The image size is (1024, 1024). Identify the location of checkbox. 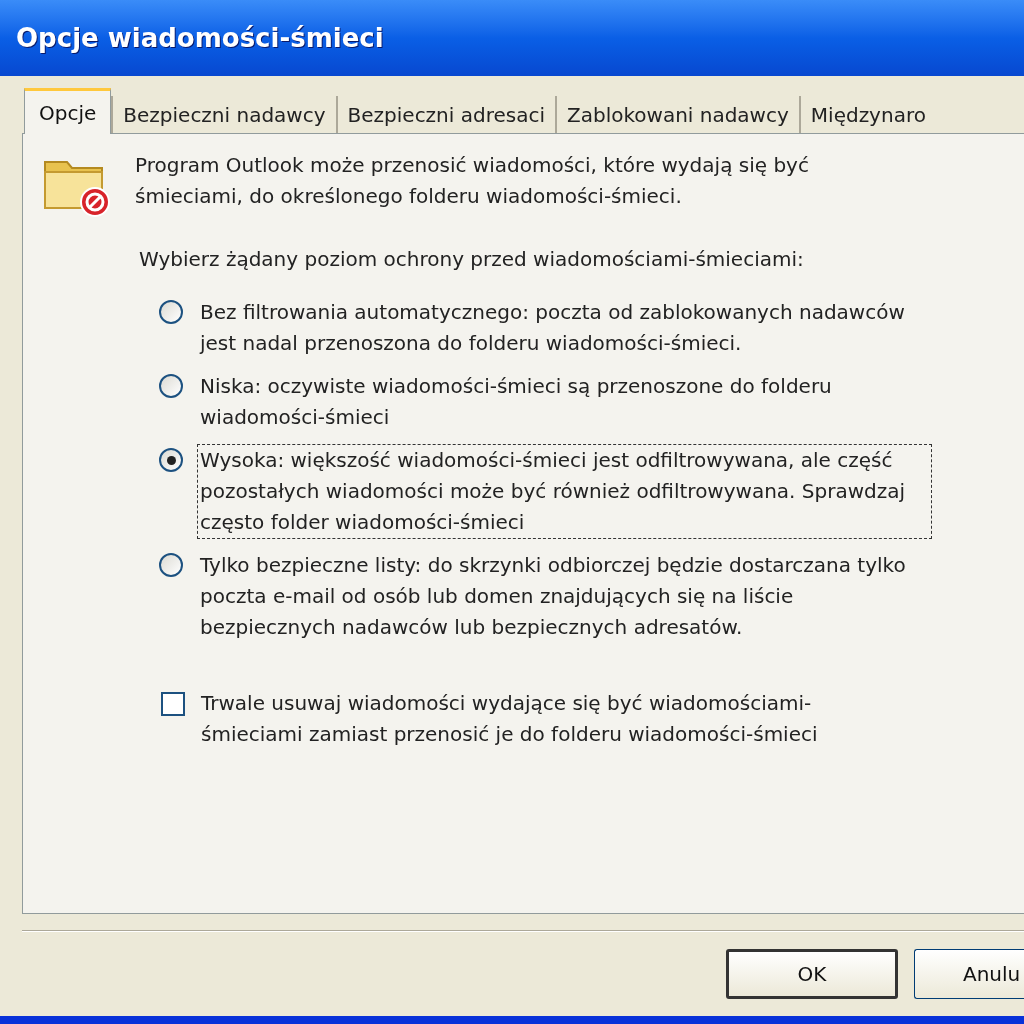
(173, 704).